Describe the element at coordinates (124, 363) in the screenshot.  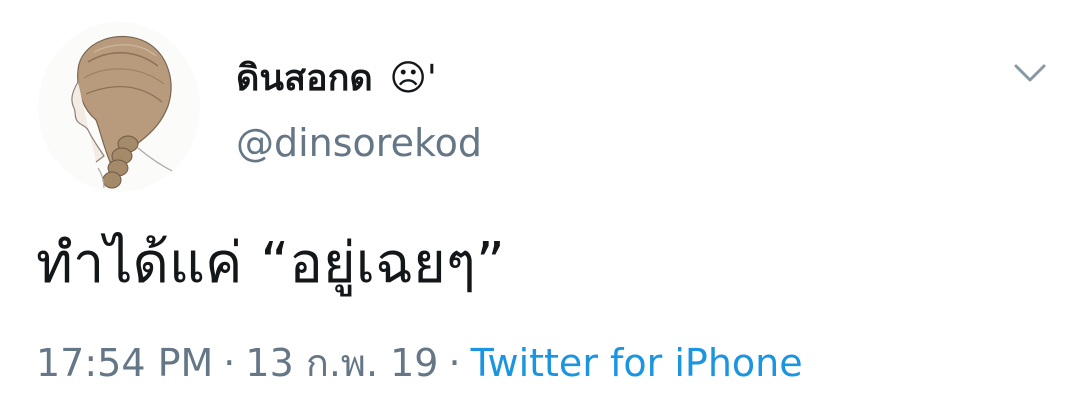
I see `tweet-time: 17:54 PM` at that location.